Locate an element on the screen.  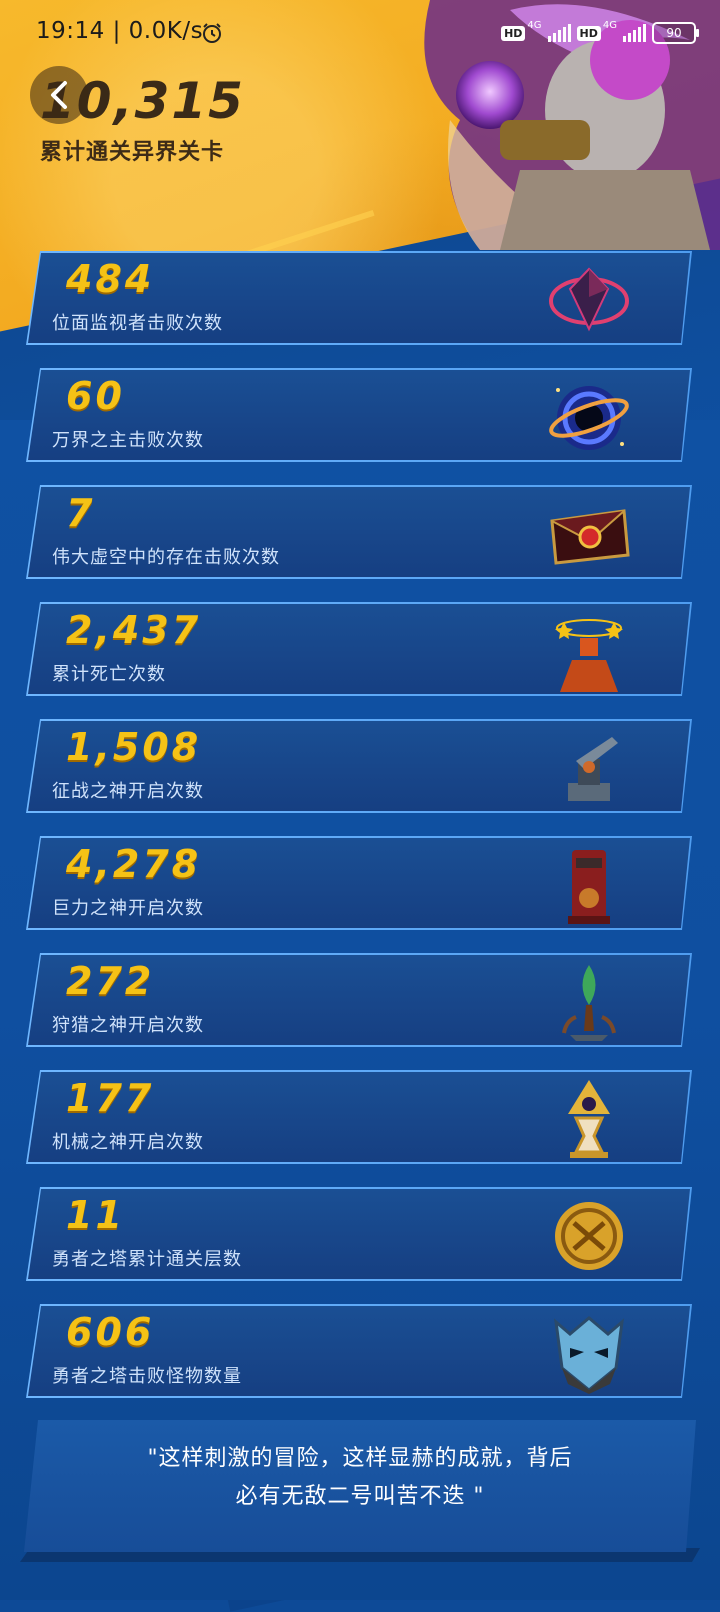
stat-value: 4,278 is located at coordinates (134, 864).